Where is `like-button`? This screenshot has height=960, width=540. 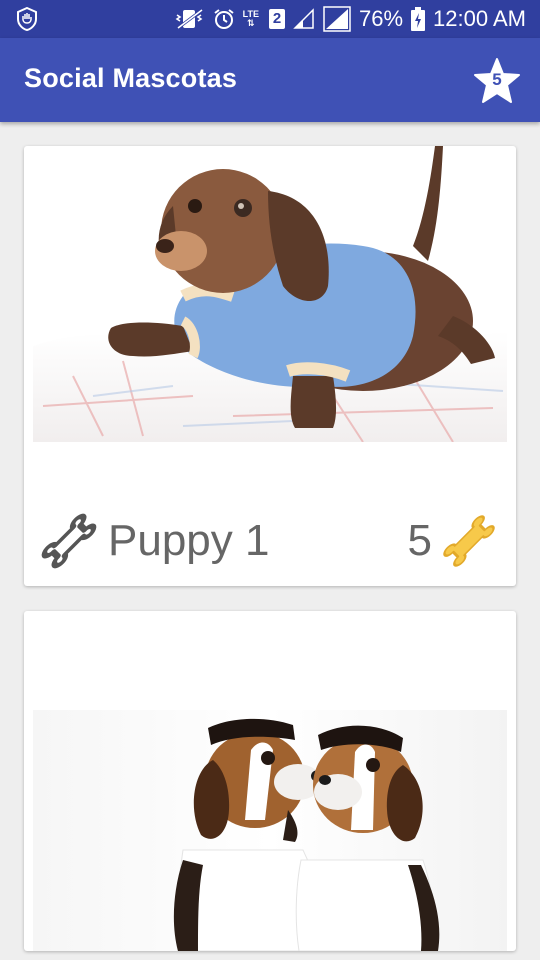 like-button is located at coordinates (69, 541).